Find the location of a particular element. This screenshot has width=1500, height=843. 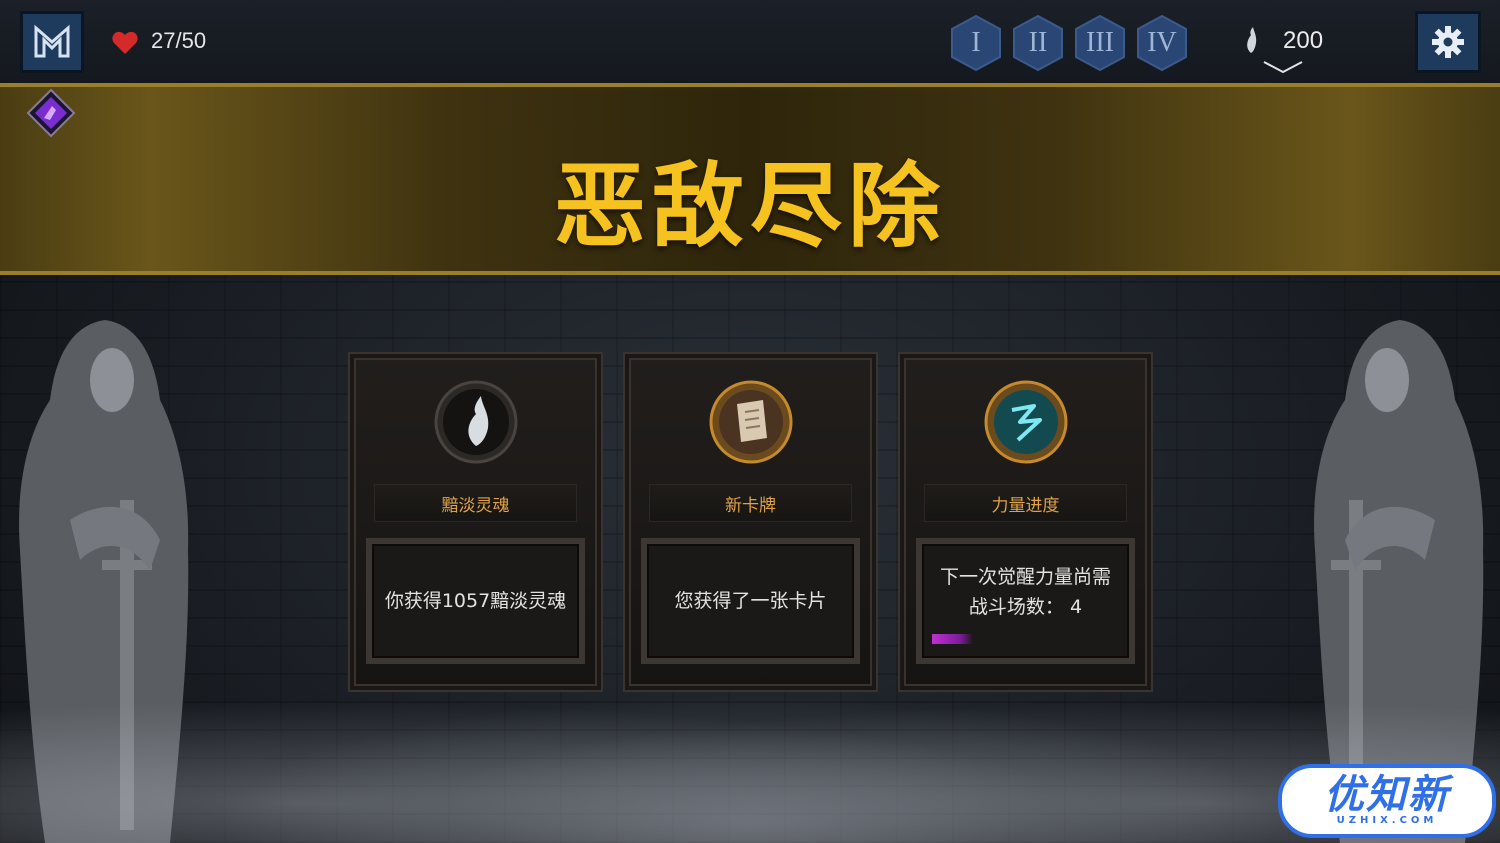

reward-text: 你获得1057黯淡灵魂 is located at coordinates (475, 601).